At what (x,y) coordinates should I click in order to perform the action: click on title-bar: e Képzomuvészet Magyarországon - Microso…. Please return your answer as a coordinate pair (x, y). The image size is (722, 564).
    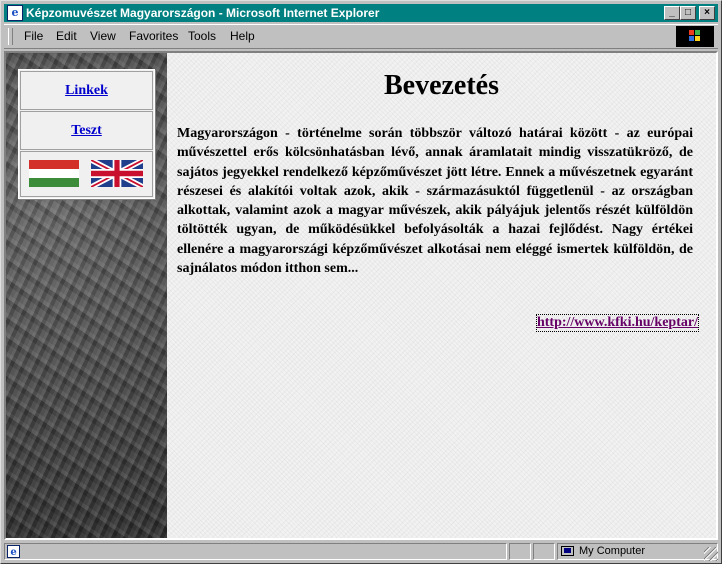
    Looking at the image, I should click on (361, 13).